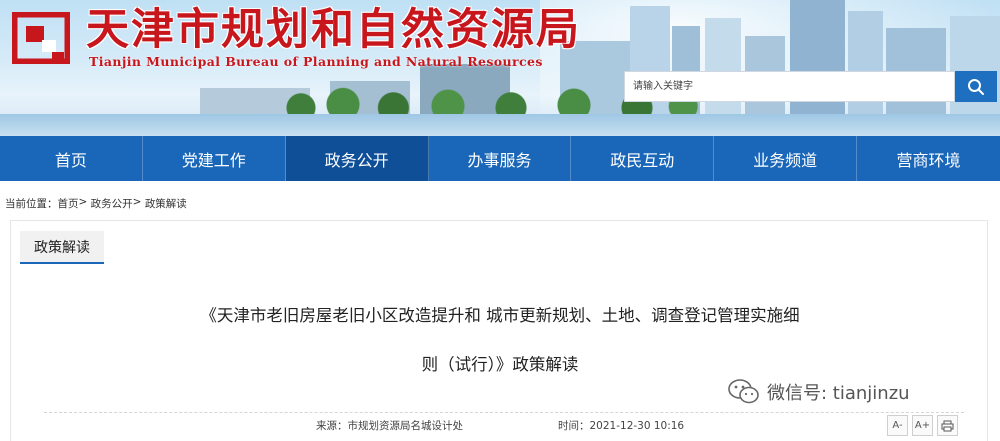  I want to click on watermark-text: 微信号: tianjinzu, so click(838, 393).